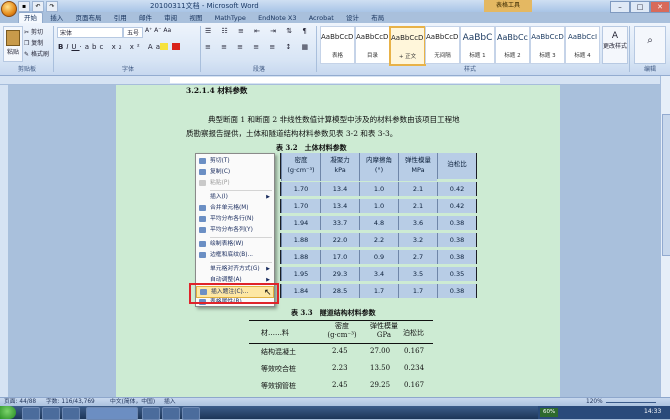 The width and height of the screenshot is (670, 420). I want to click on menu-item-cut: 剪切(T), so click(235, 161).